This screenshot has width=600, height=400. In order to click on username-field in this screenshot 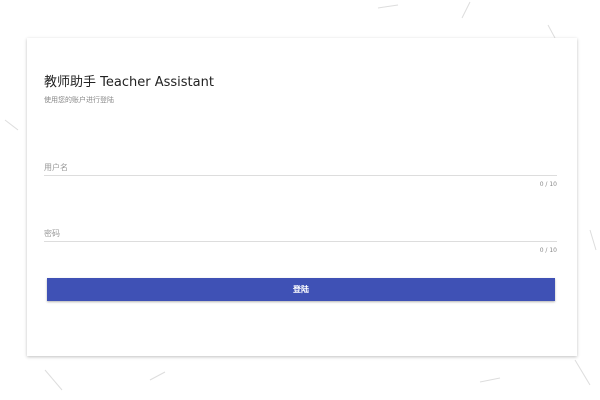, I will do `click(300, 166)`.